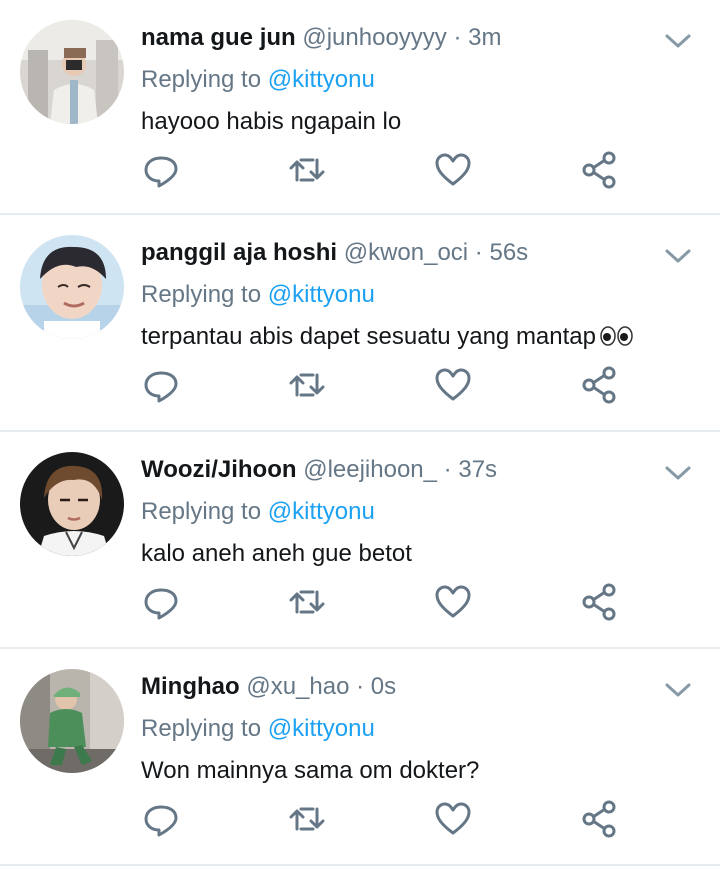  Describe the element at coordinates (219, 469) in the screenshot. I see `display-name: Woozi/Jihoon` at that location.